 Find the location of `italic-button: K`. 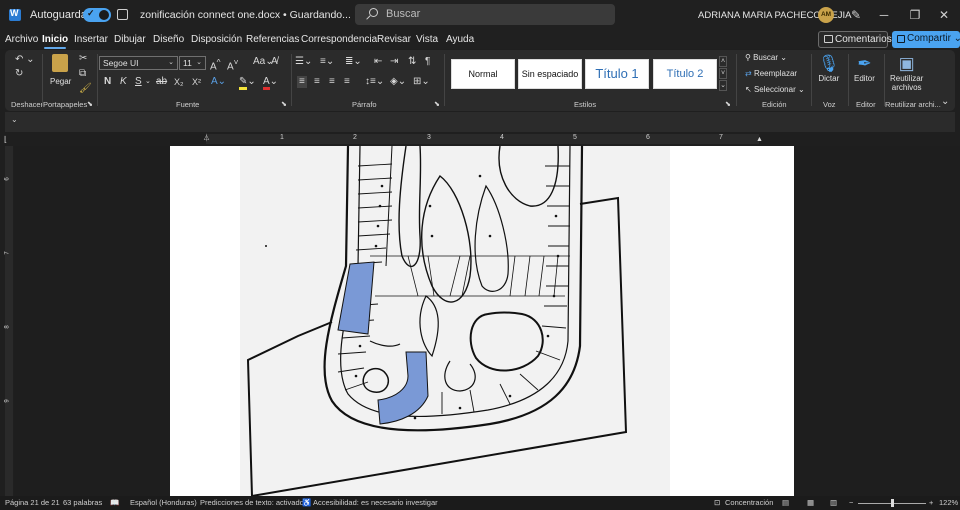

italic-button: K is located at coordinates (123, 82).